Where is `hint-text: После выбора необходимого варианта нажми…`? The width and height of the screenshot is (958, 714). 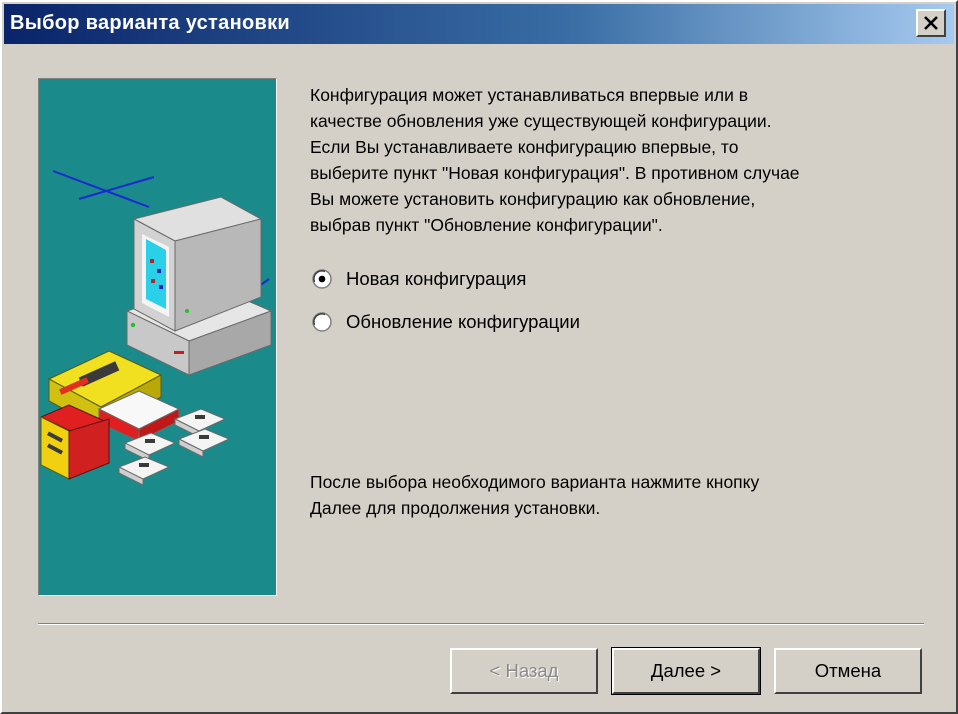
hint-text: После выбора необходимого варианта нажми… is located at coordinates (535, 495).